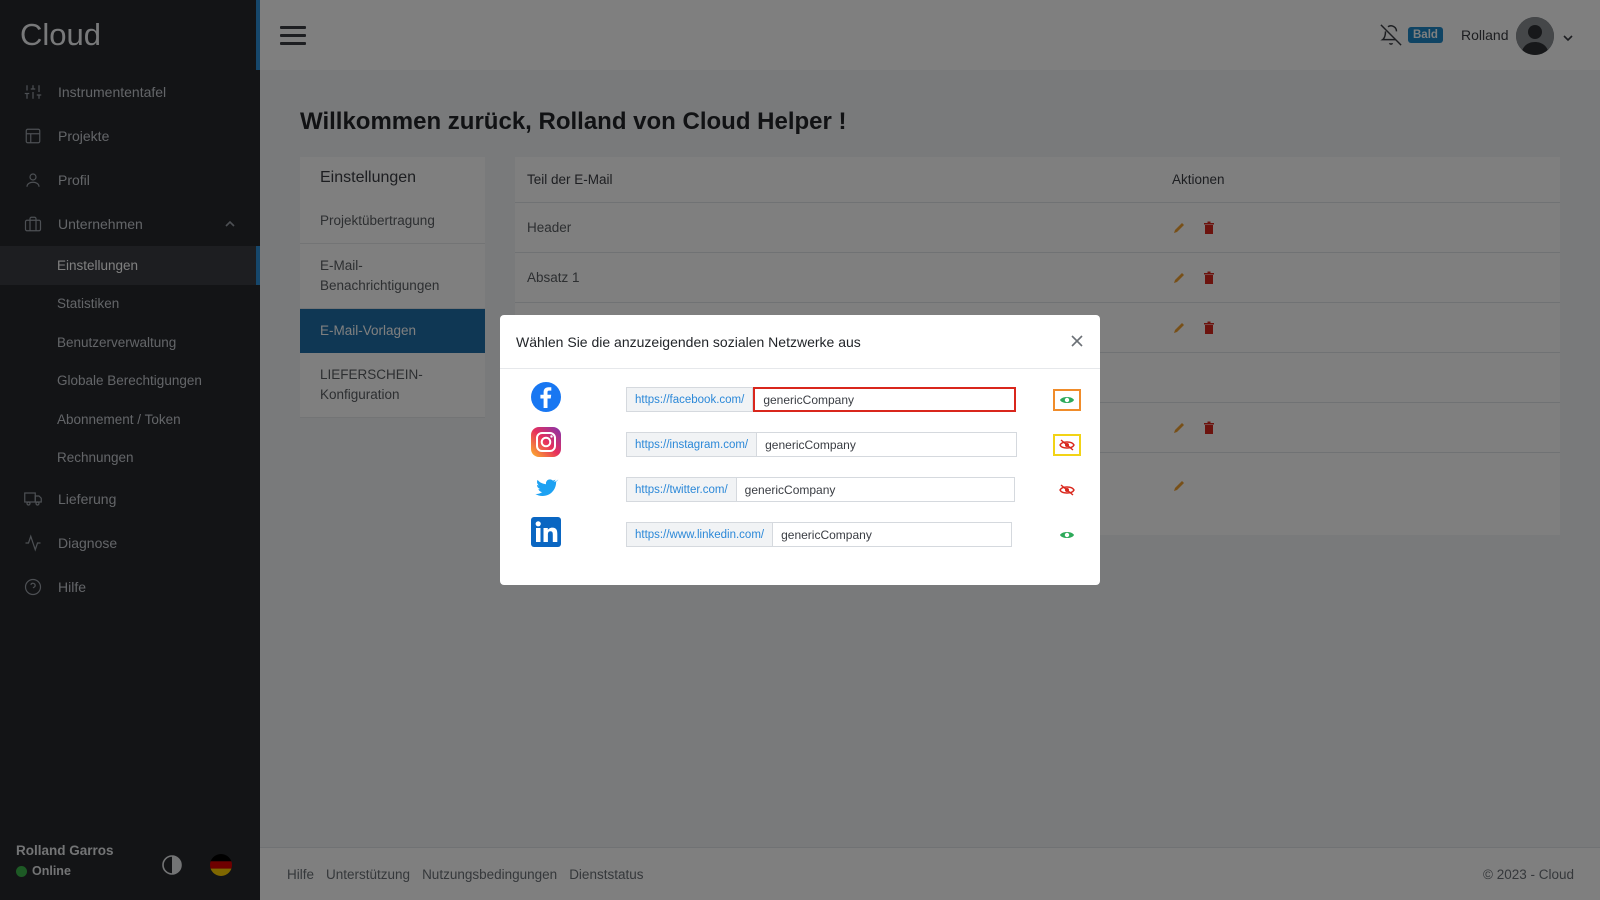 This screenshot has width=1600, height=900. I want to click on instagram-url-prefix: https://instagram.com/, so click(692, 444).